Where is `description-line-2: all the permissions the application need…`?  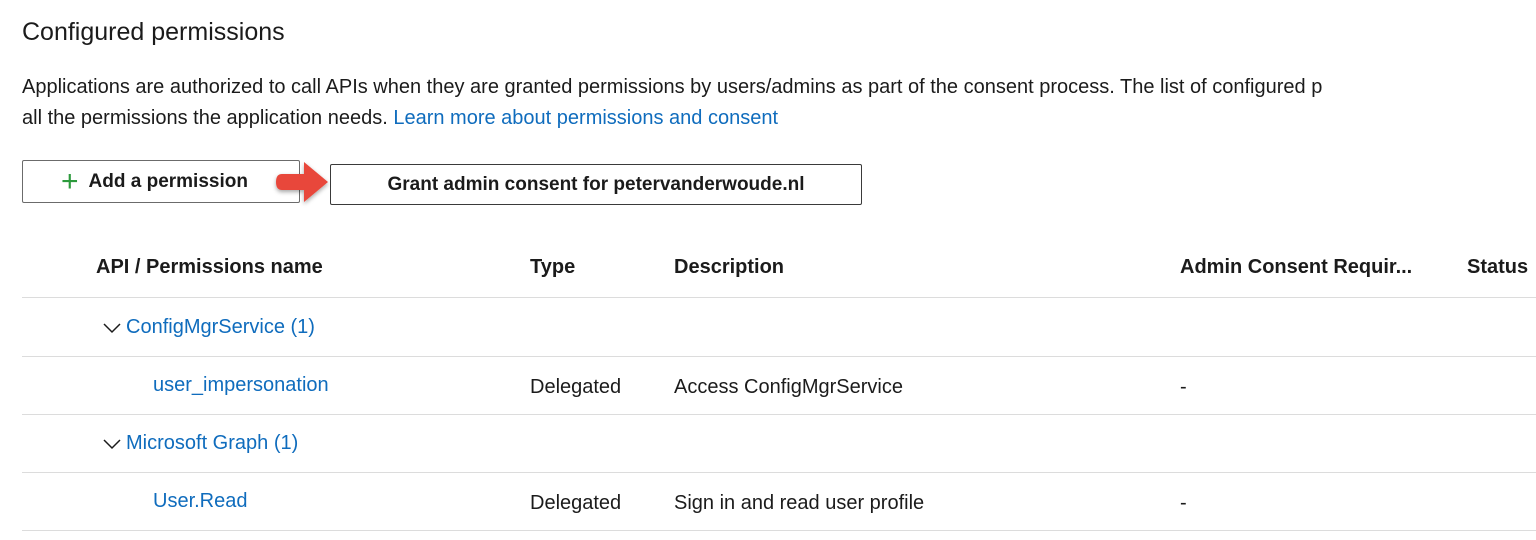 description-line-2: all the permissions the application need… is located at coordinates (672, 118).